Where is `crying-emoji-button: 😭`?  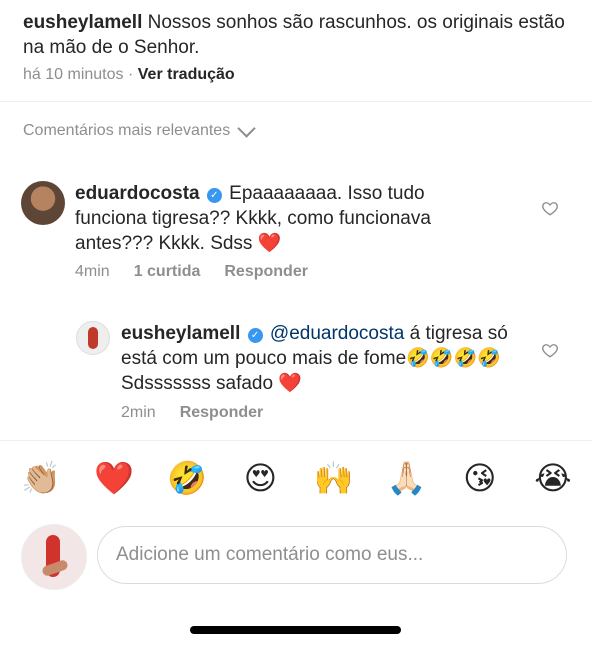 crying-emoji-button: 😭 is located at coordinates (553, 478).